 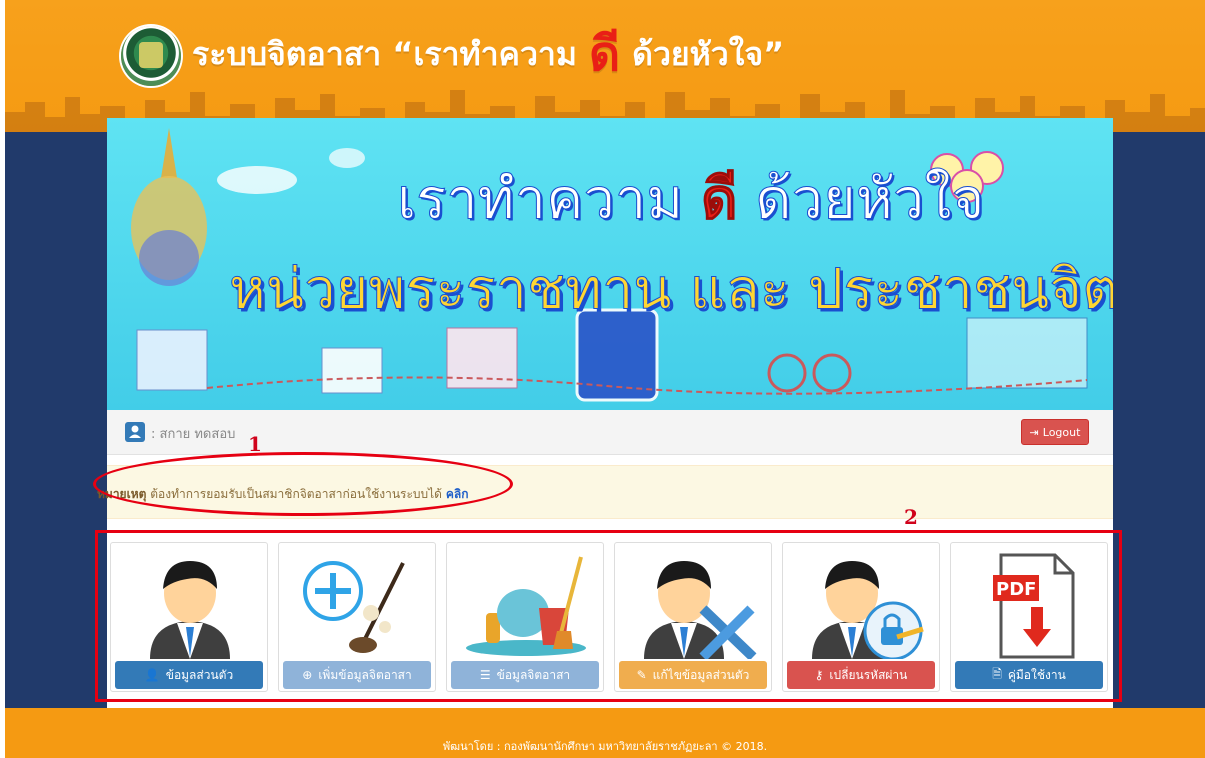 What do you see at coordinates (708, 53) in the screenshot?
I see `site-title-part2: ด้วยหัวใจ”` at bounding box center [708, 53].